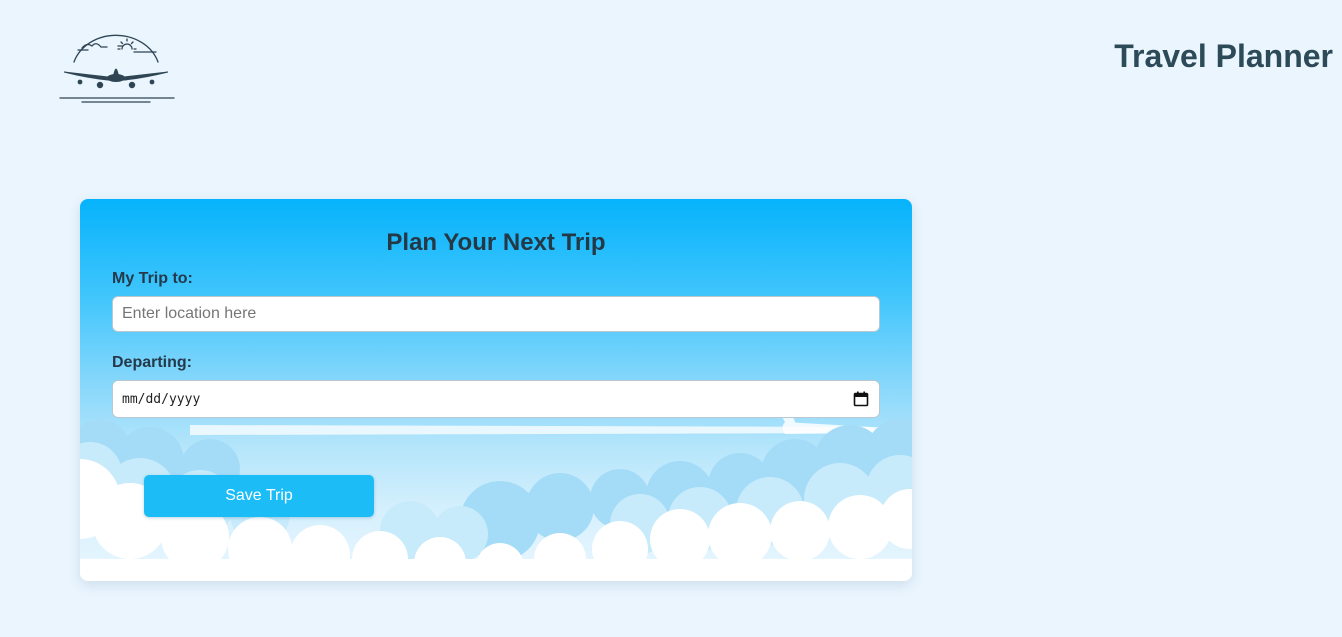 The image size is (1342, 637). What do you see at coordinates (496, 242) in the screenshot?
I see `form-title: Plan Your Next Trip` at bounding box center [496, 242].